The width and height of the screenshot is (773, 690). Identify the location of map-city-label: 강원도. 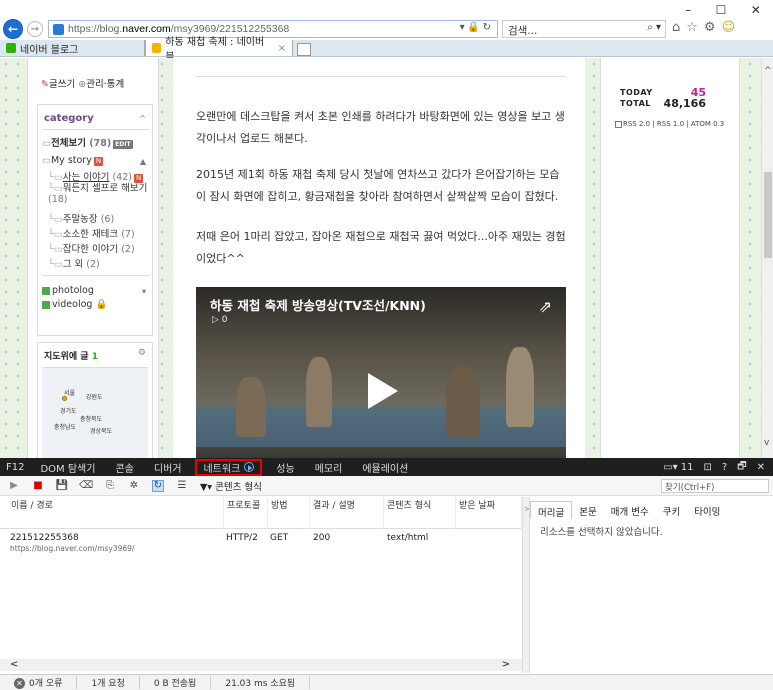
(94, 397).